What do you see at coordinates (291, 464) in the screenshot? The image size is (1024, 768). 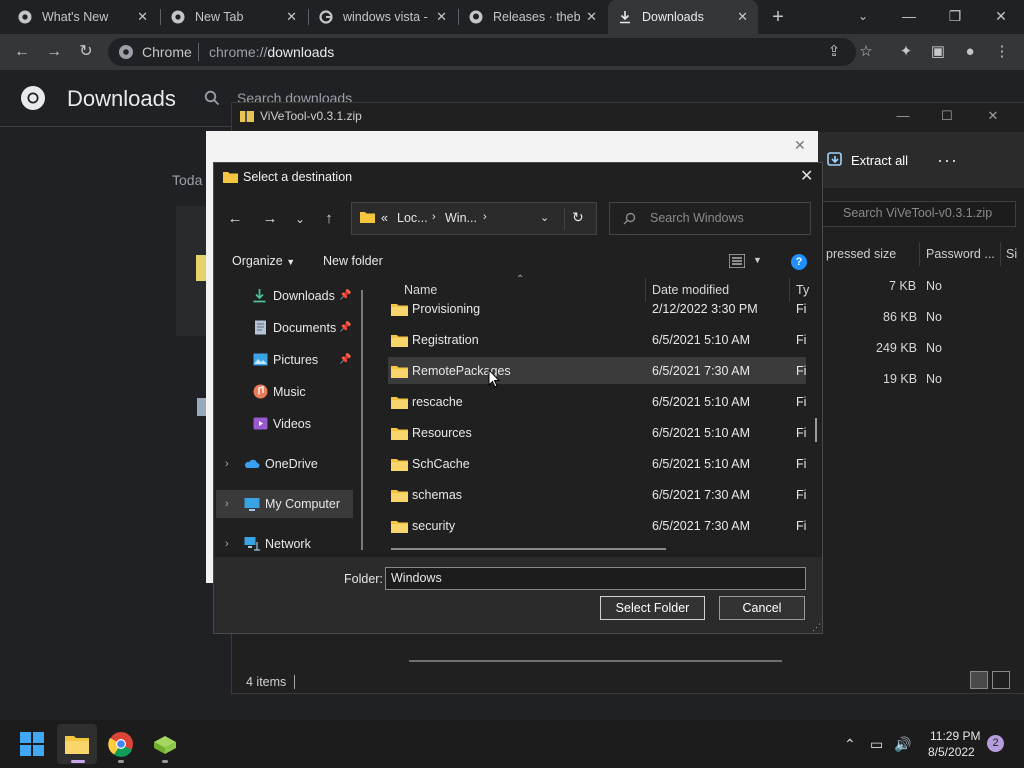 I see `nav-item-onedrive: OneDrive` at bounding box center [291, 464].